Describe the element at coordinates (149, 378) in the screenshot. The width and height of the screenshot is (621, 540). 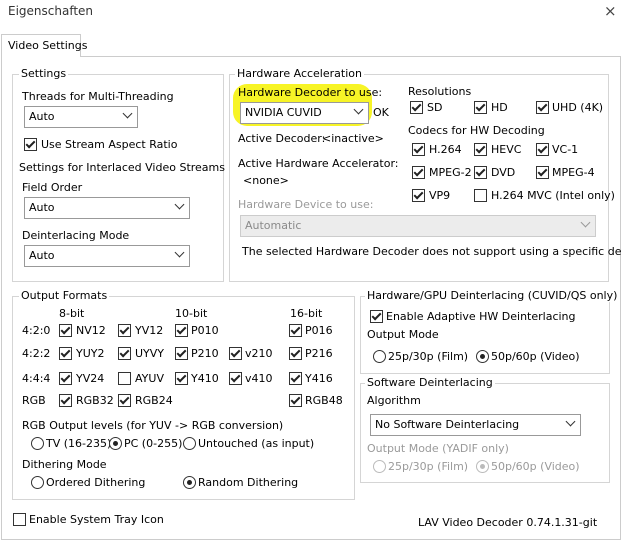
I see `fmt-ayuv-label: AYUV` at that location.